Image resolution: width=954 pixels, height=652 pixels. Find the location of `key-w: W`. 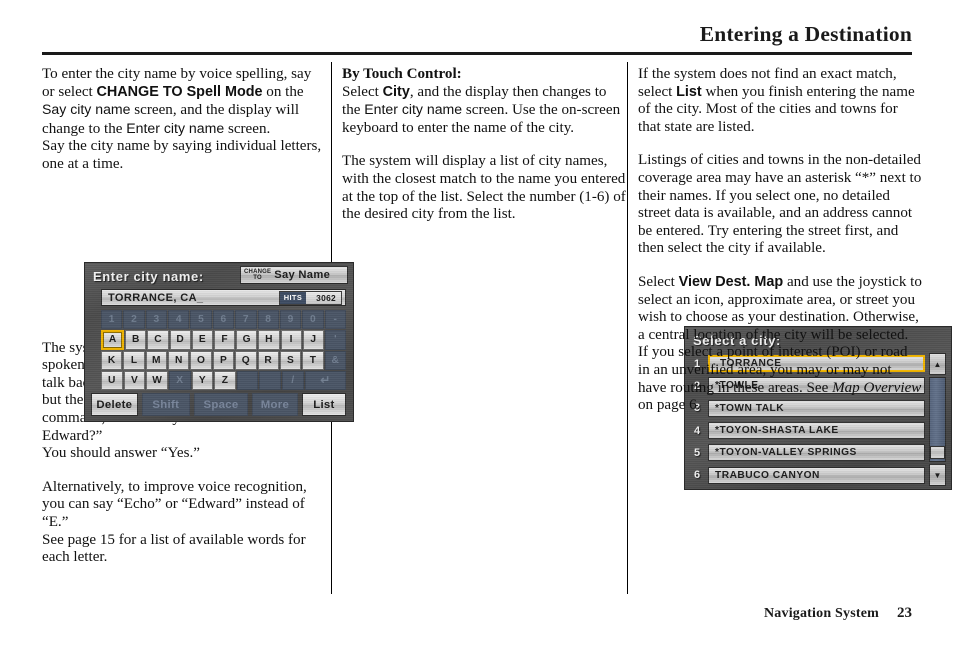

key-w: W is located at coordinates (157, 380).